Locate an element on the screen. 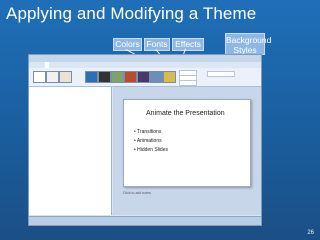 The width and height of the screenshot is (320, 240). design-ribbon is located at coordinates (145, 77).